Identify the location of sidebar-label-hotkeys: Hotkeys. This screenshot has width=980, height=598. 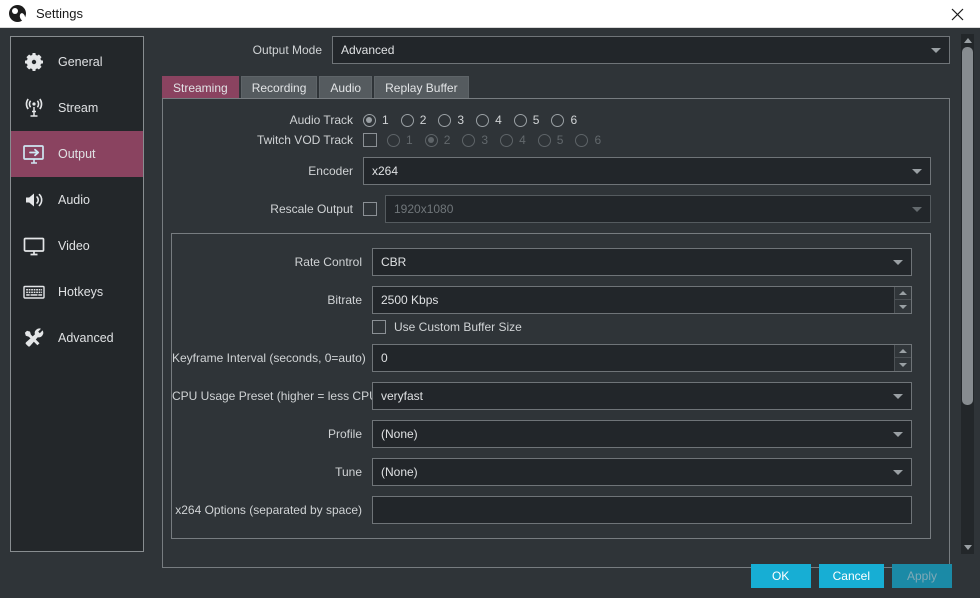
(81, 292).